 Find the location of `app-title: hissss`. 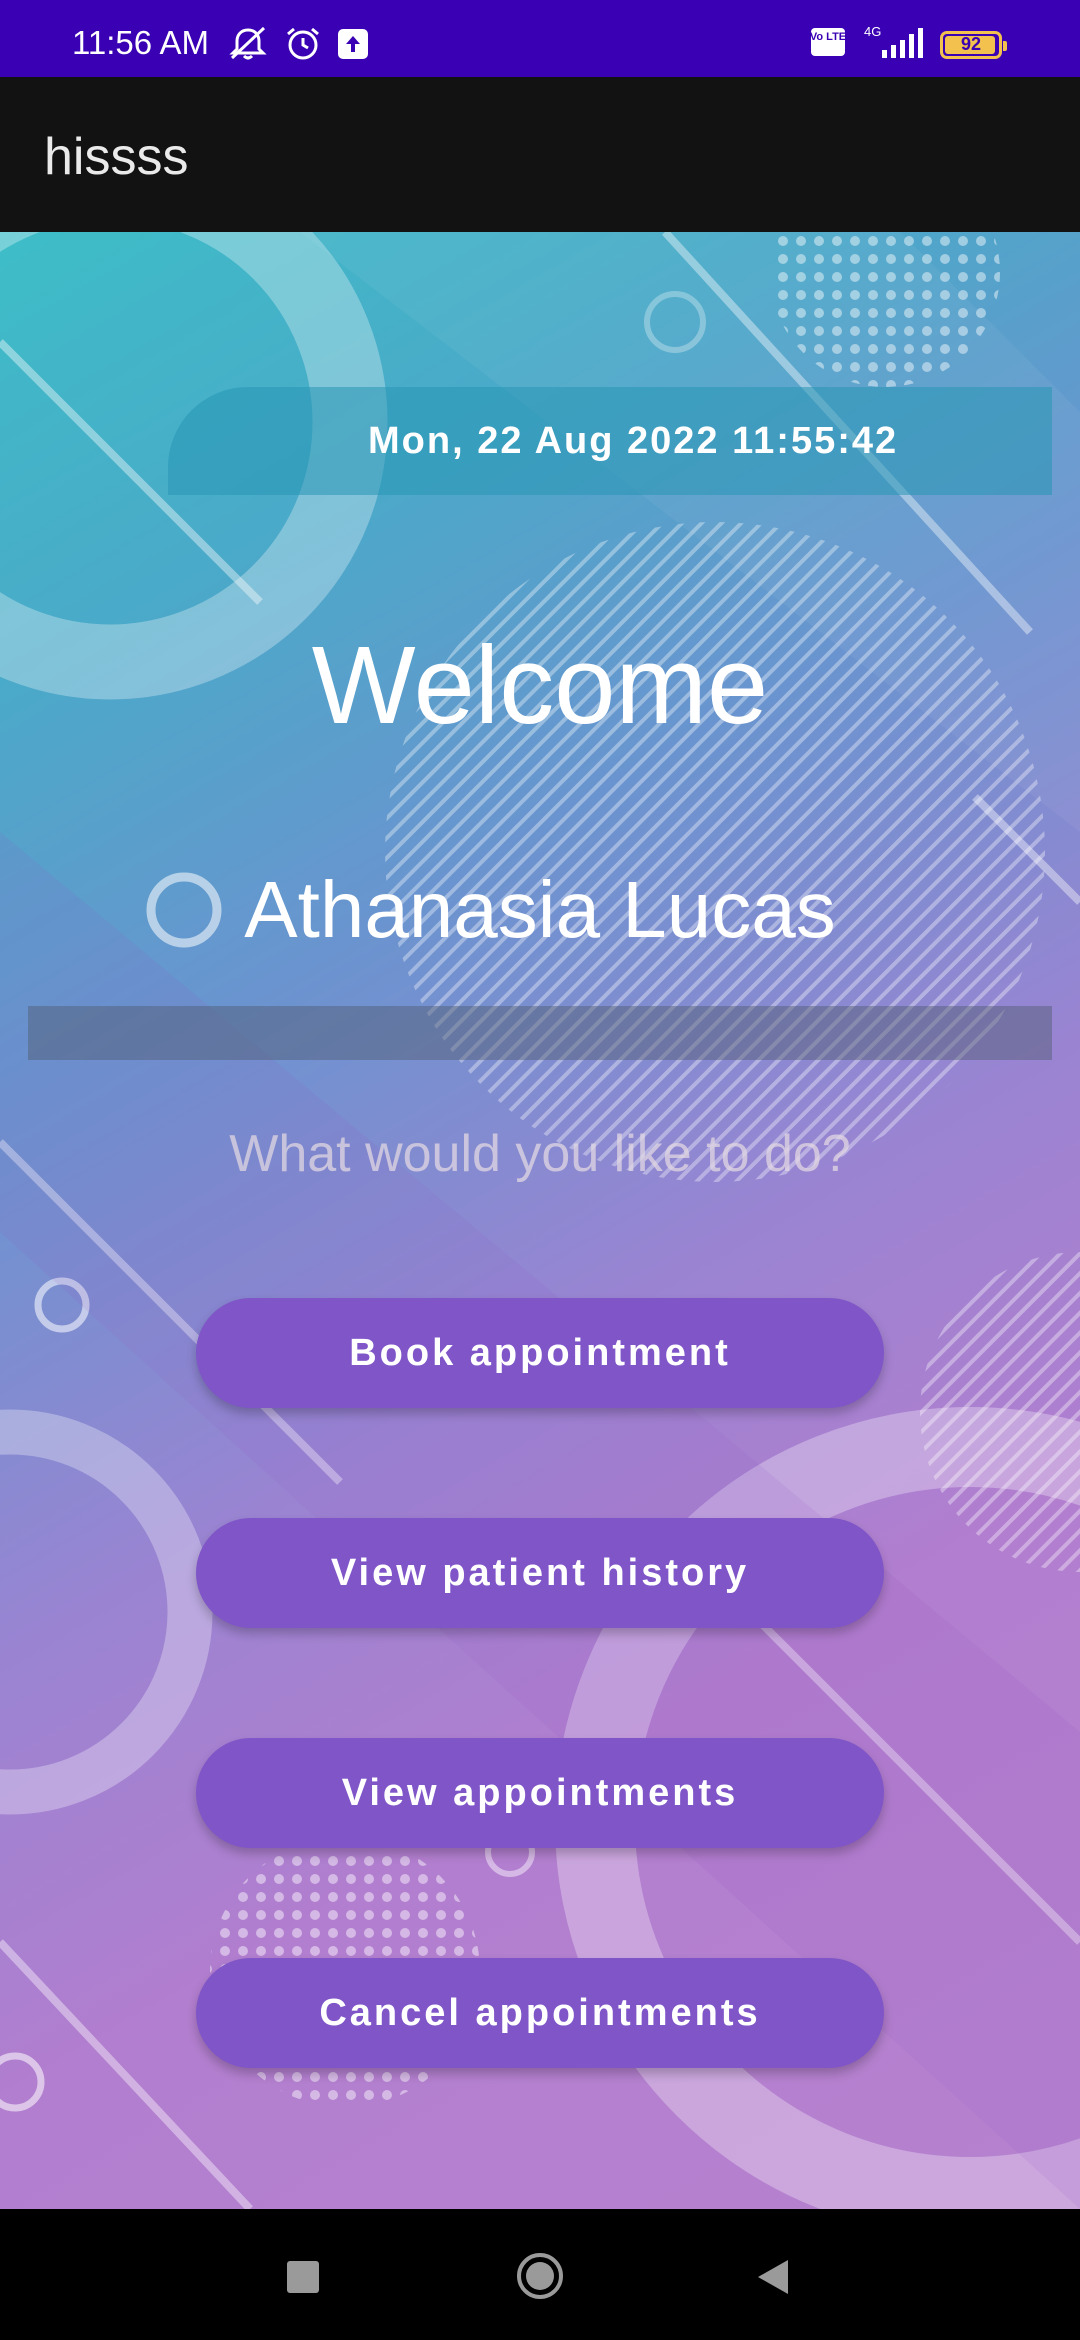

app-title: hissss is located at coordinates (116, 157).